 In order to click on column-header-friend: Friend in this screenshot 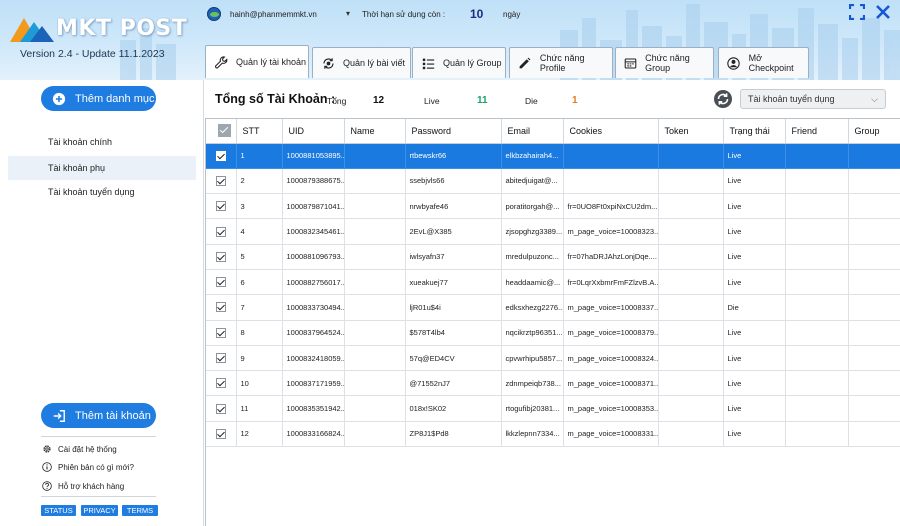, I will do `click(817, 131)`.